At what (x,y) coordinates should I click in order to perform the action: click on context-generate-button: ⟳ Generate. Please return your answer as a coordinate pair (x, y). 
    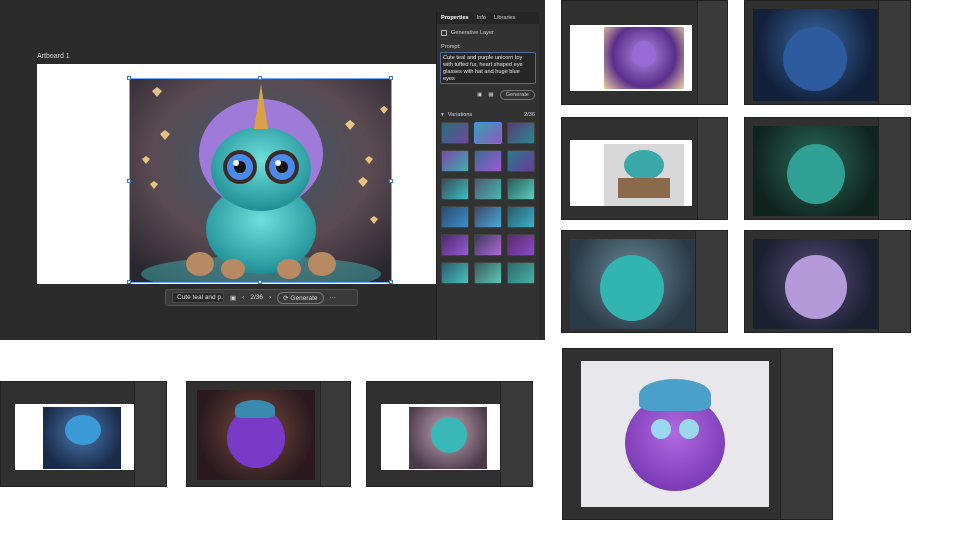
    Looking at the image, I should click on (300, 297).